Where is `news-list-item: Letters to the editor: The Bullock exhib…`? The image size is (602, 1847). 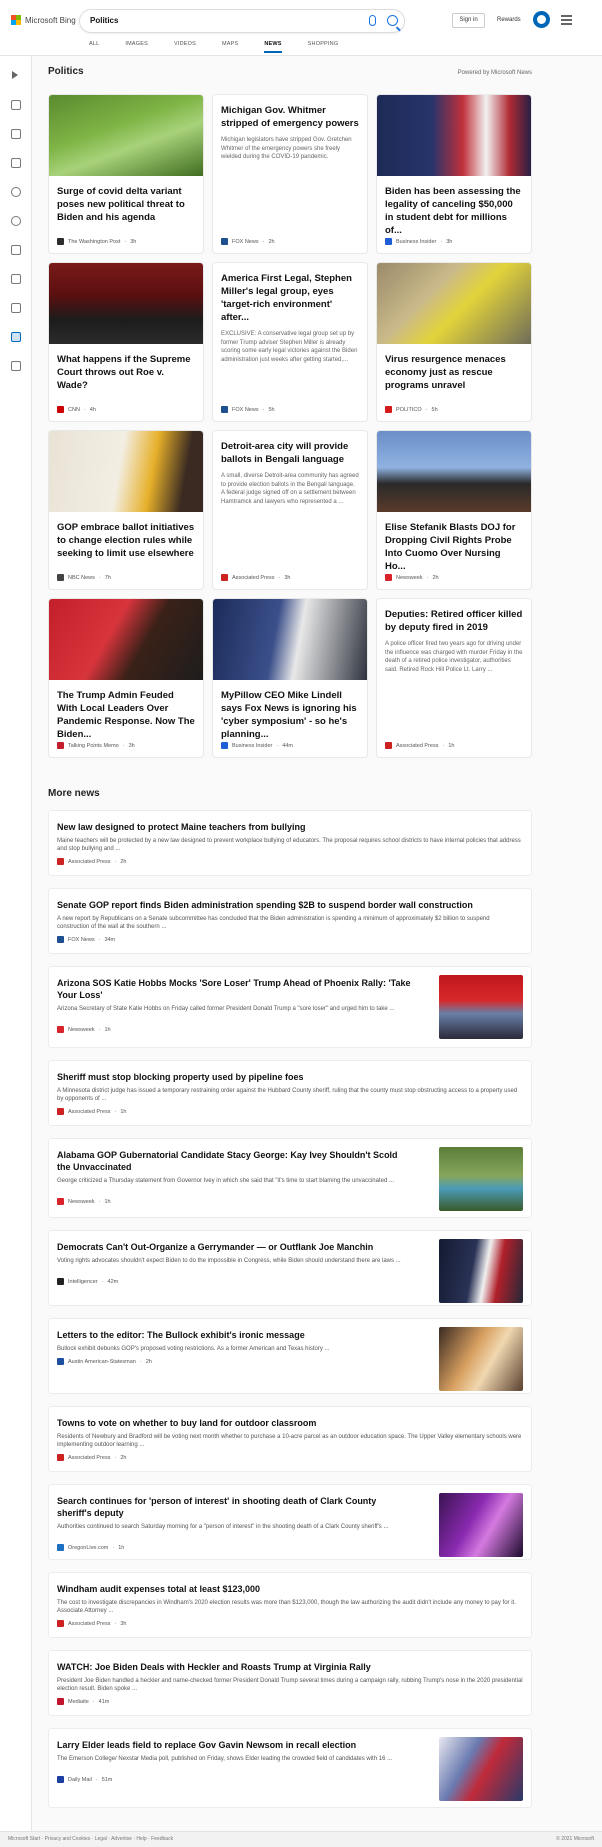
news-list-item: Letters to the editor: The Bullock exhib… is located at coordinates (290, 1356).